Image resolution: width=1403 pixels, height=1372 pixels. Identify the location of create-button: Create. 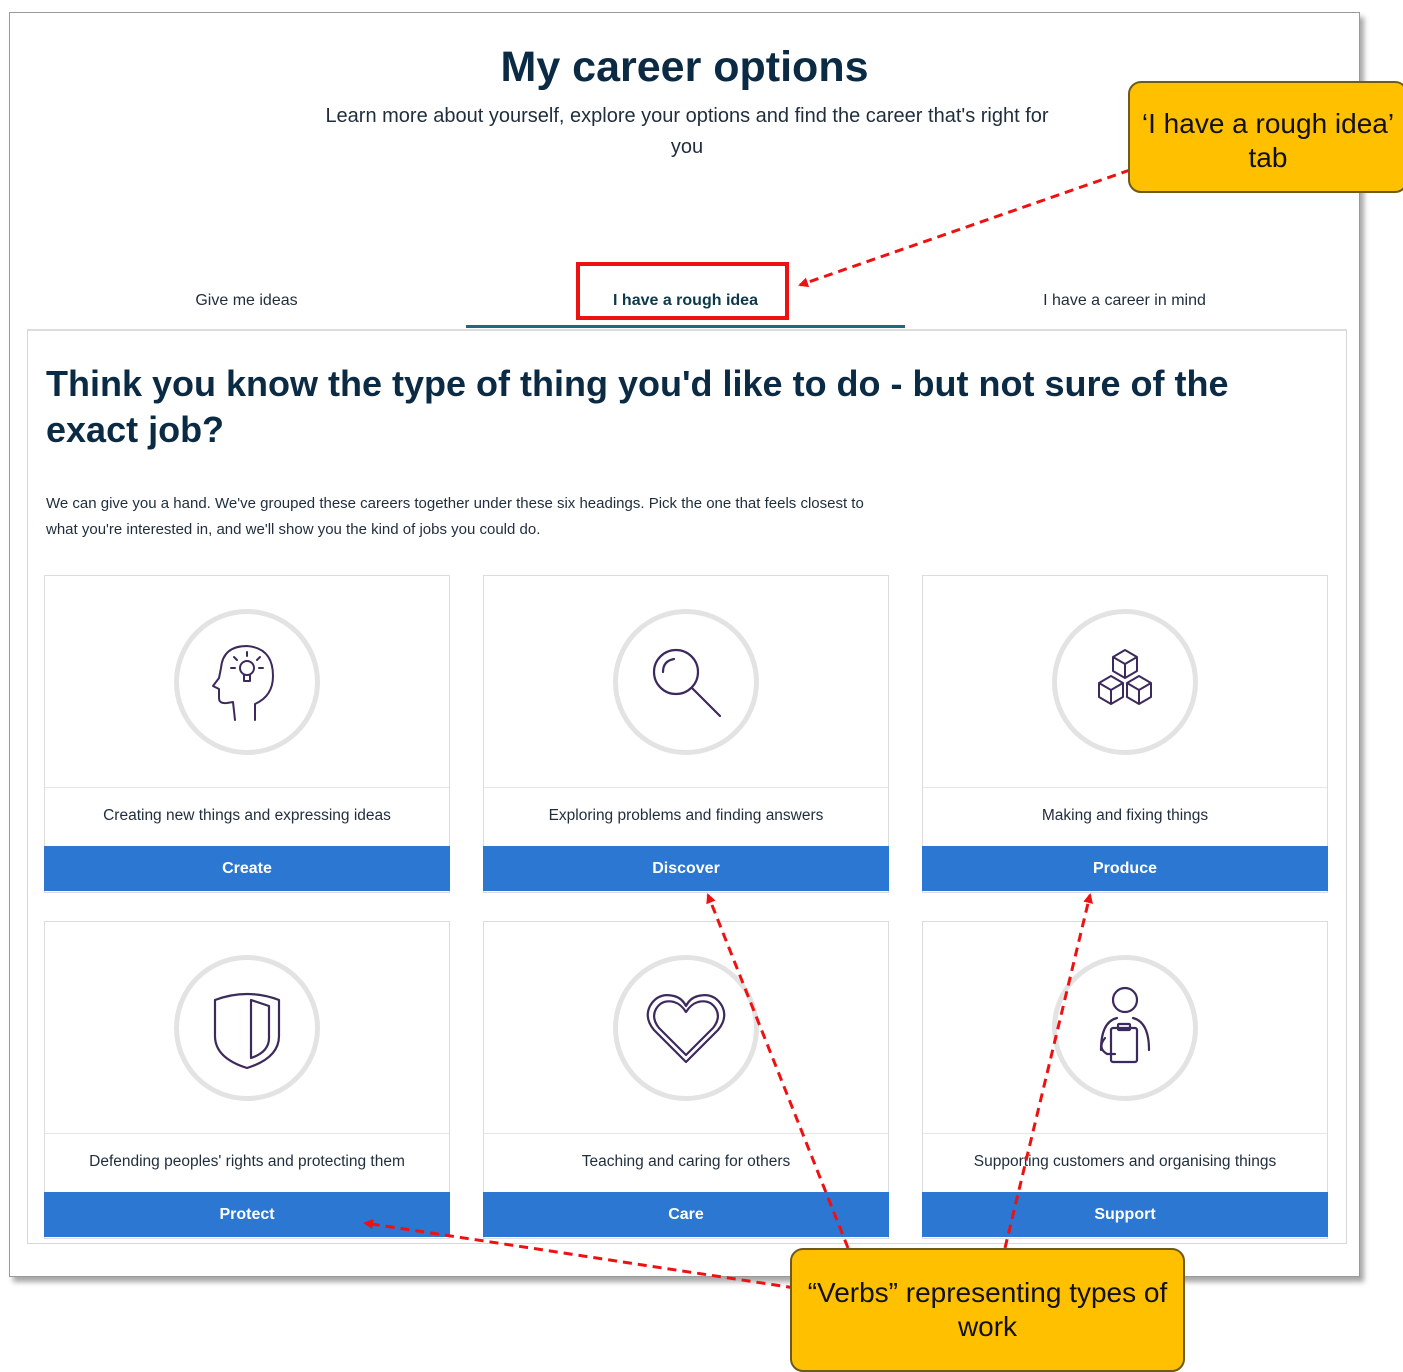
(247, 868).